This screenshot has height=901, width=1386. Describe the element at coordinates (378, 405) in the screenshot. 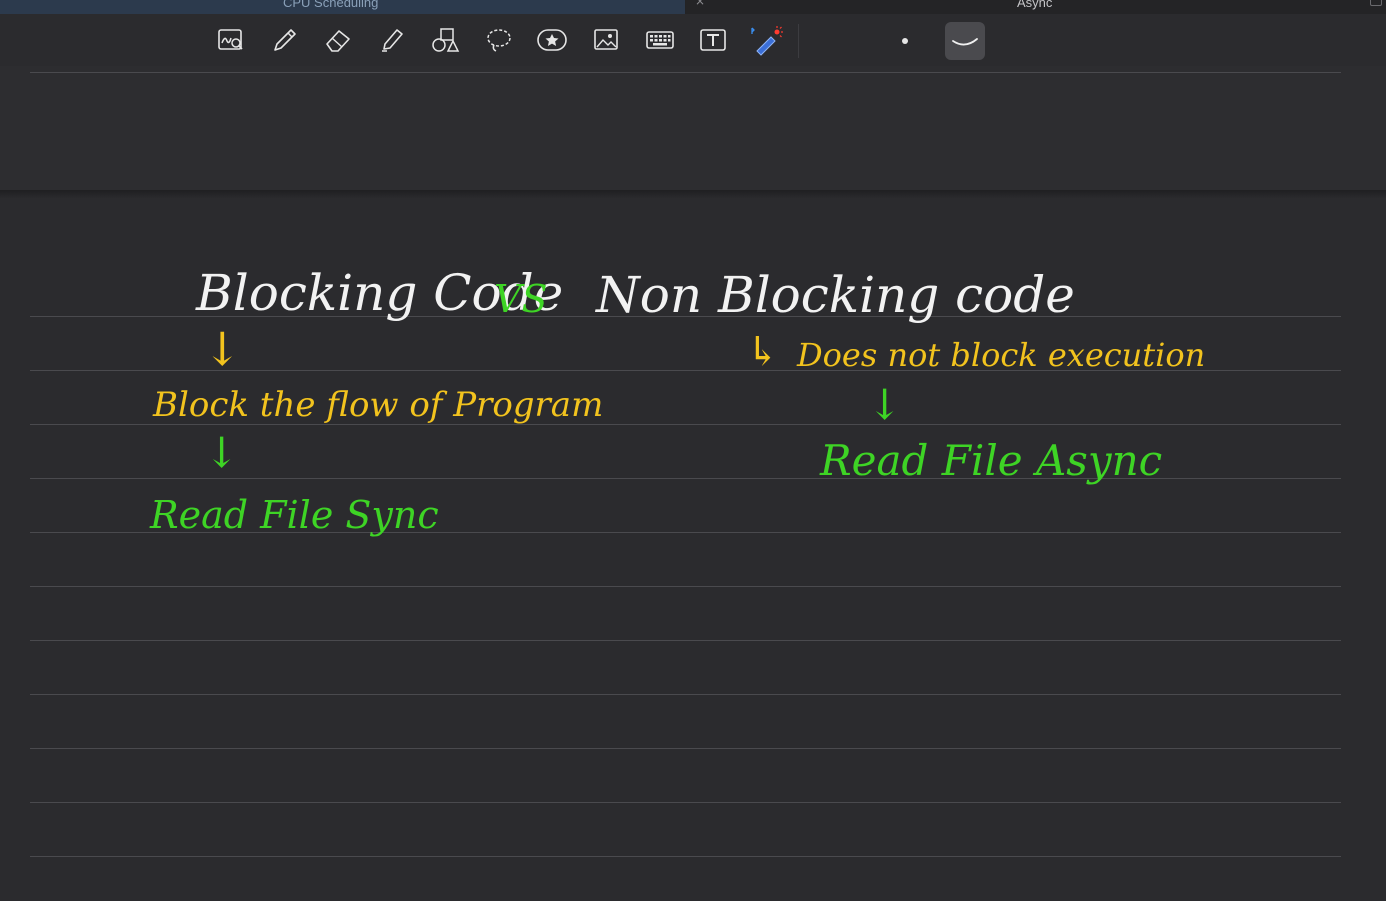

I see `left-description: Block the flow of Program` at that location.